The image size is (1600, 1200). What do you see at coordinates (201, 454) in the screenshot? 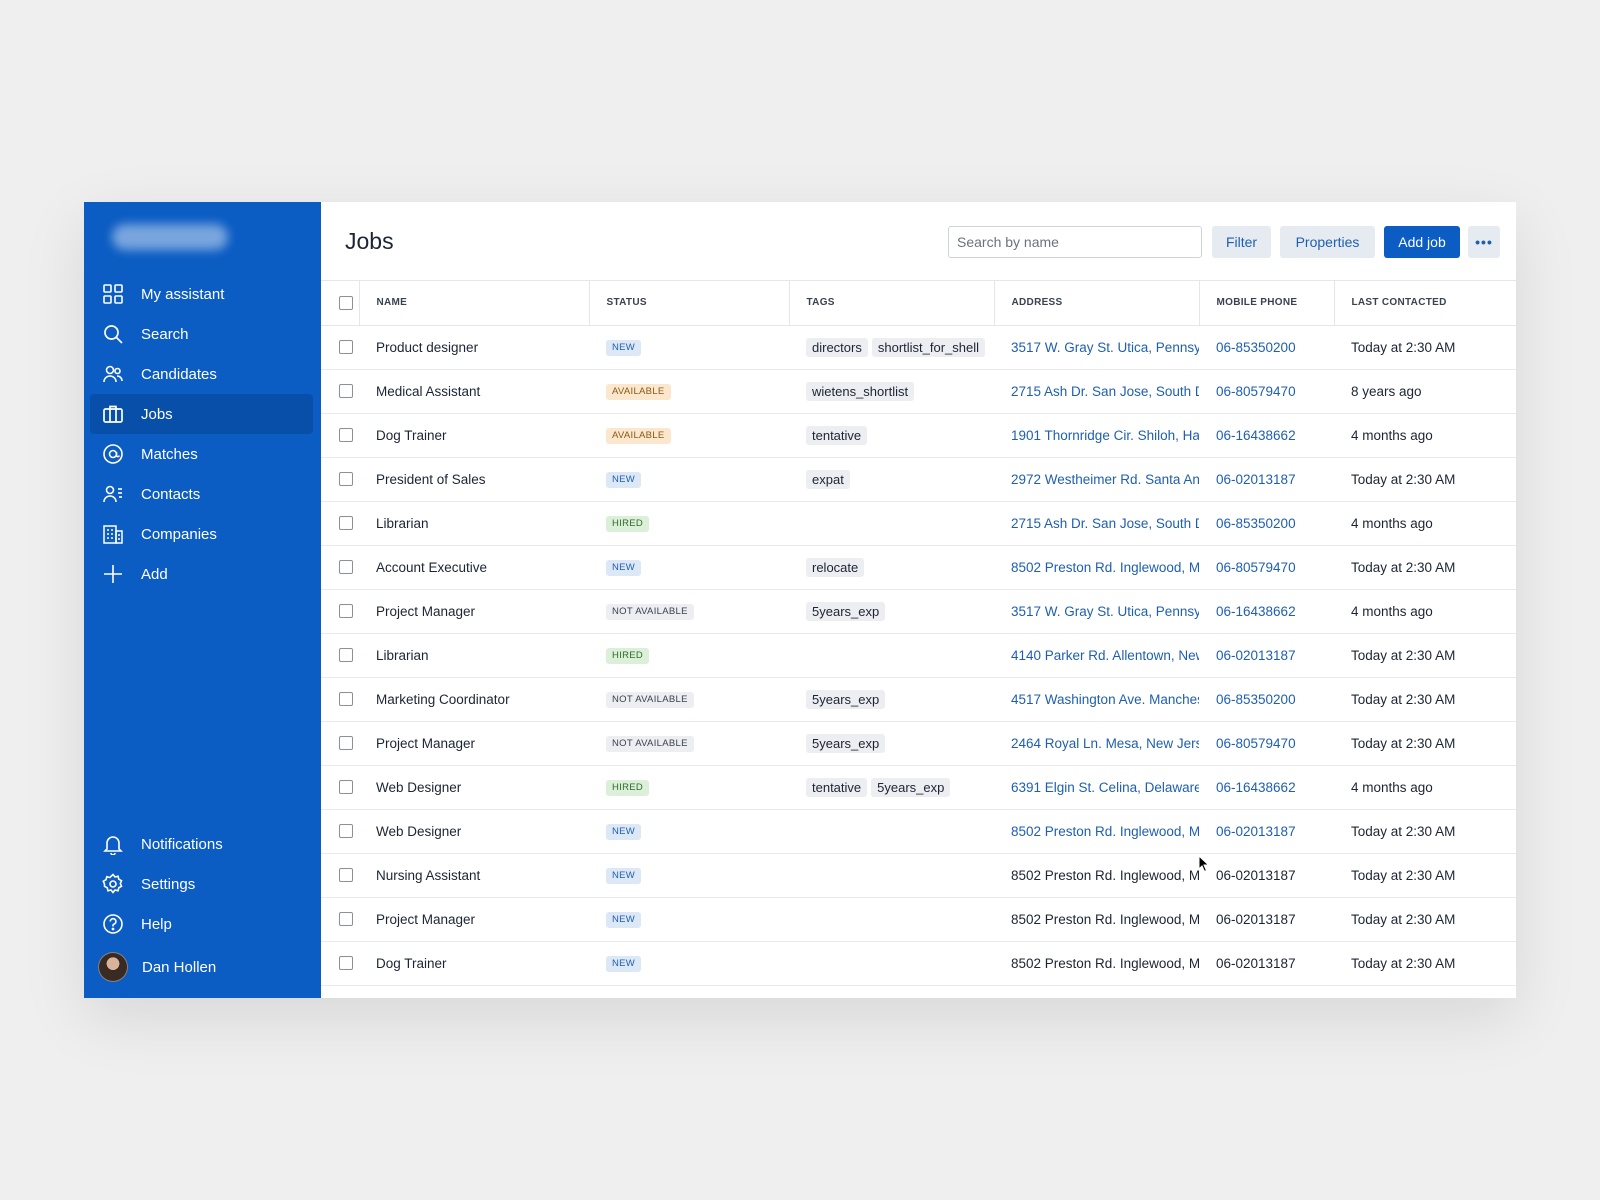
I see `sidebar-item-matches: Matches` at bounding box center [201, 454].